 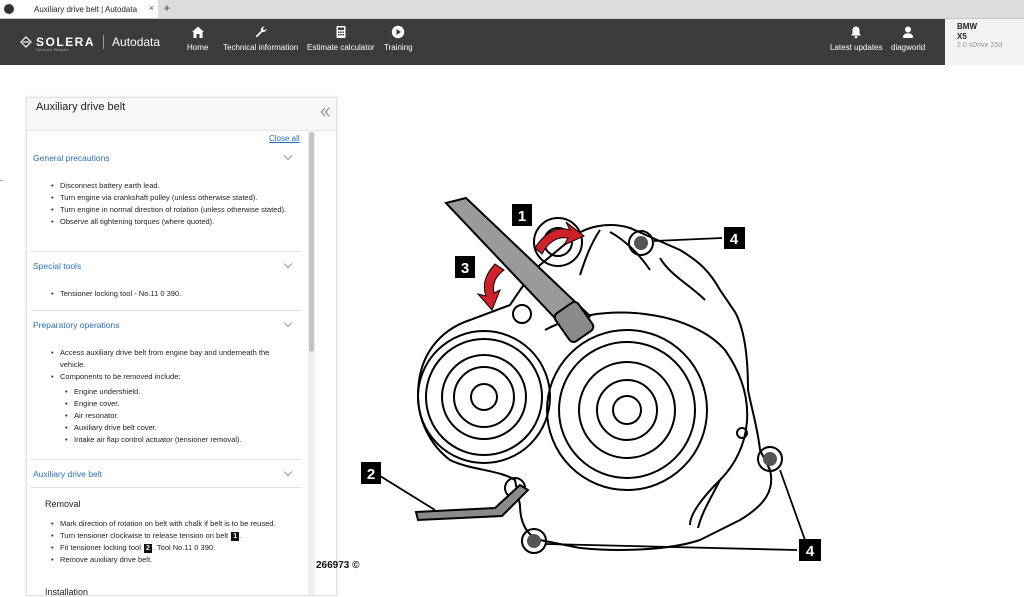 What do you see at coordinates (136, 42) in the screenshot?
I see `product-name: Autodata` at bounding box center [136, 42].